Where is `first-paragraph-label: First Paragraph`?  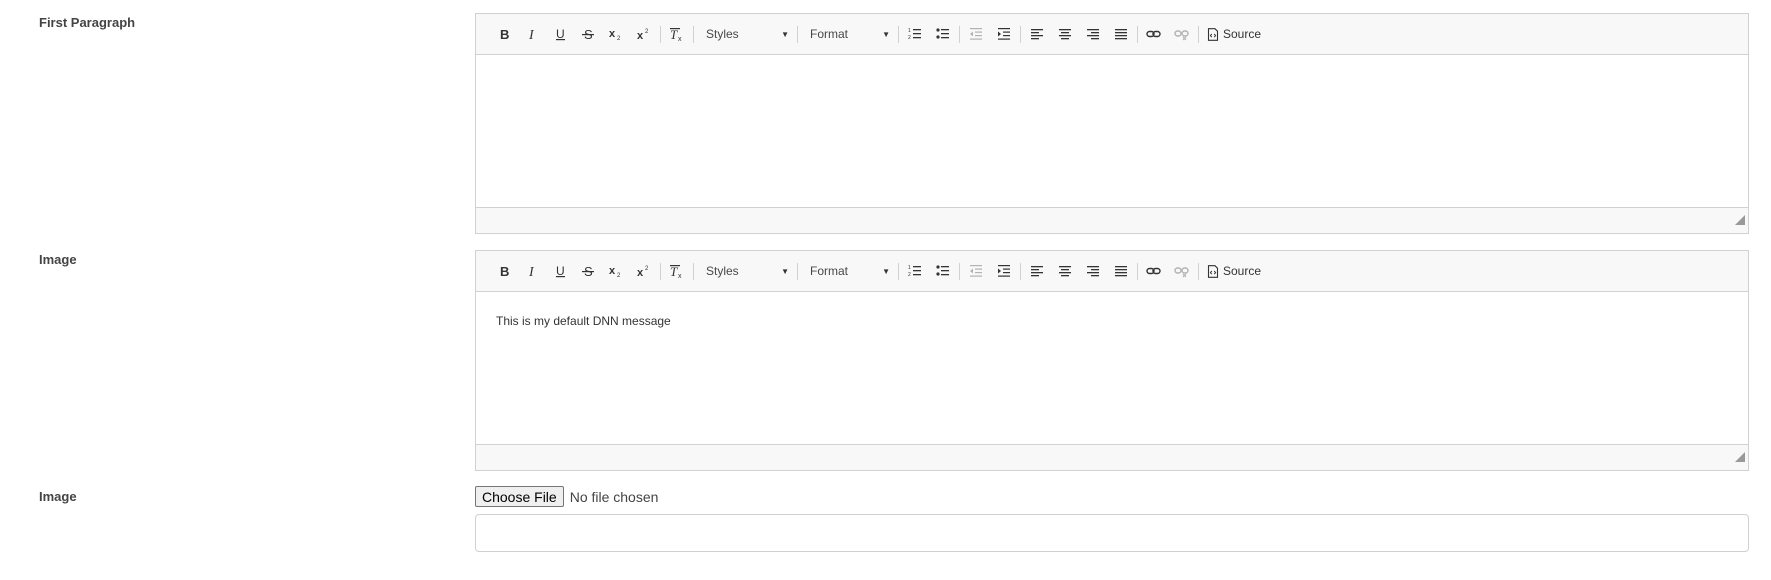 first-paragraph-label: First Paragraph is located at coordinates (87, 22).